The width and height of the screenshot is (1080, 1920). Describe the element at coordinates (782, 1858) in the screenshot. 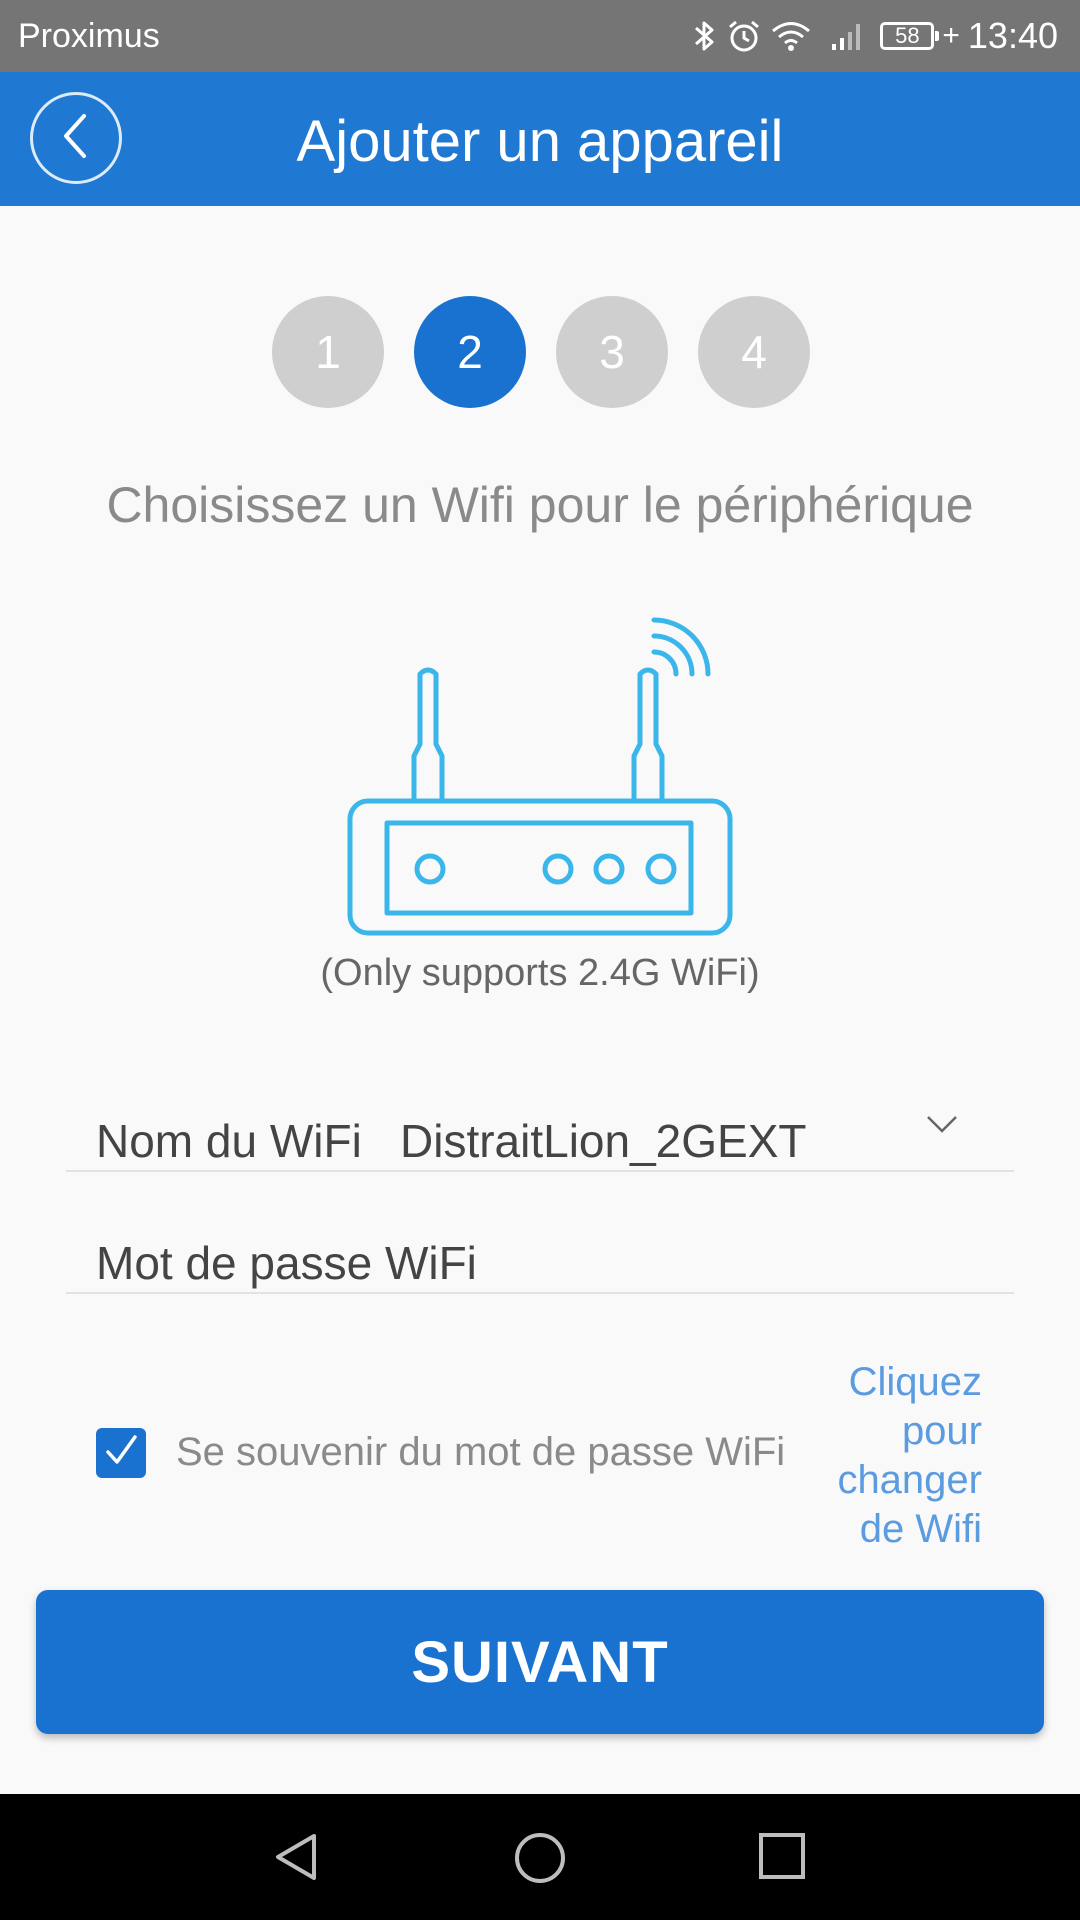

I see `recents-square-icon` at that location.